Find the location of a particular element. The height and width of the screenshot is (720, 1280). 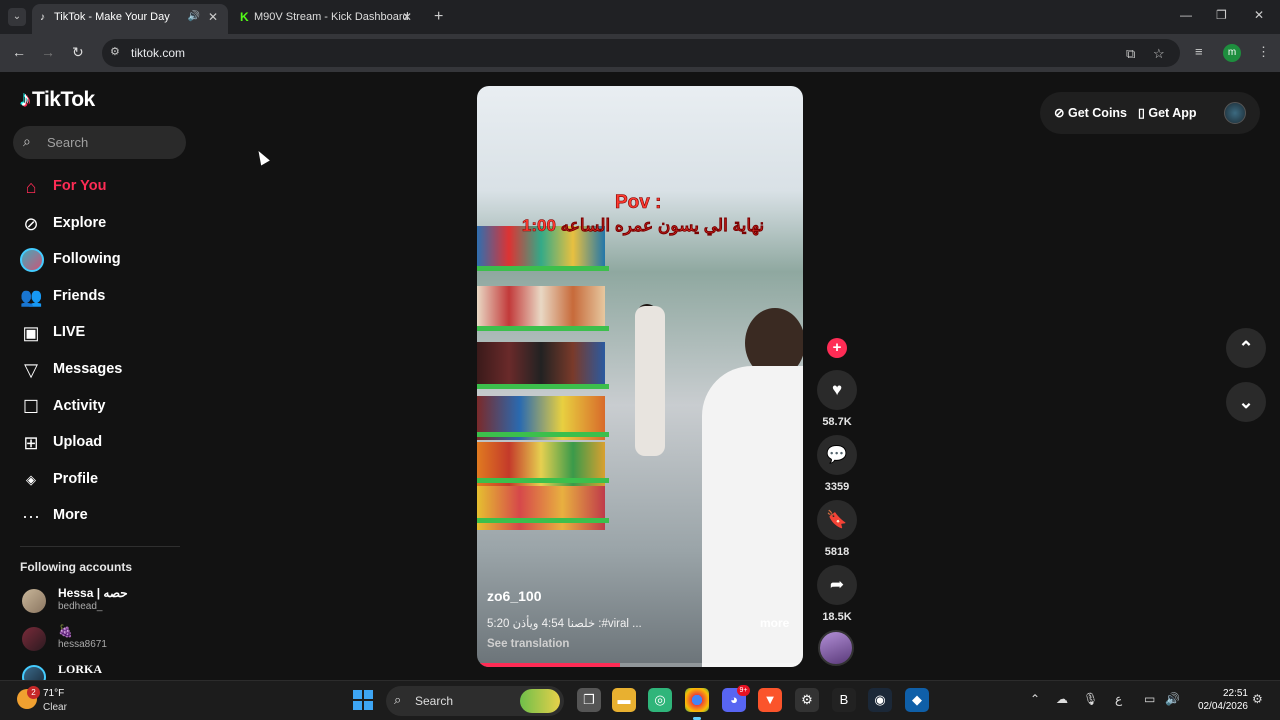

top-actions: ⊘ Get Coins ▯ Get App is located at coordinates (1150, 113).